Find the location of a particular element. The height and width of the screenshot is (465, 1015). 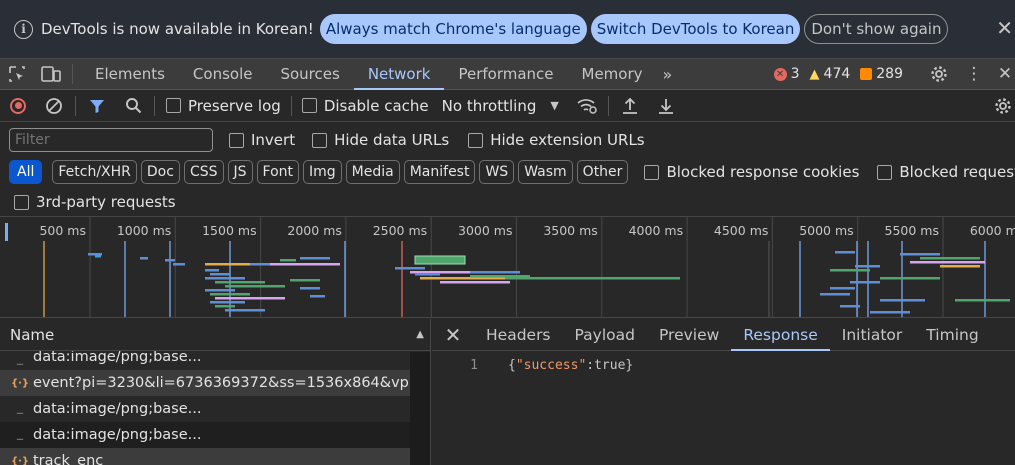

error-count: ✕ 3 is located at coordinates (786, 74).